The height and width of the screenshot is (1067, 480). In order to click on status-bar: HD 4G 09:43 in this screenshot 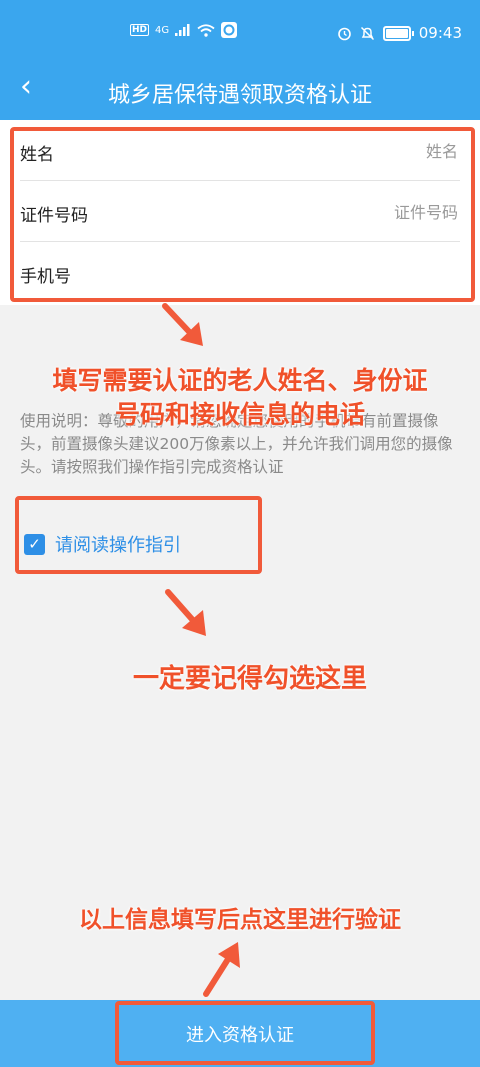, I will do `click(240, 29)`.